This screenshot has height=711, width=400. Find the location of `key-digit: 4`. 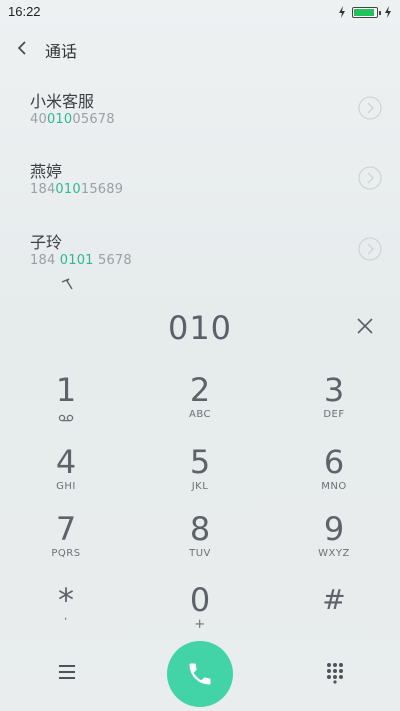

key-digit: 4 is located at coordinates (66, 462).